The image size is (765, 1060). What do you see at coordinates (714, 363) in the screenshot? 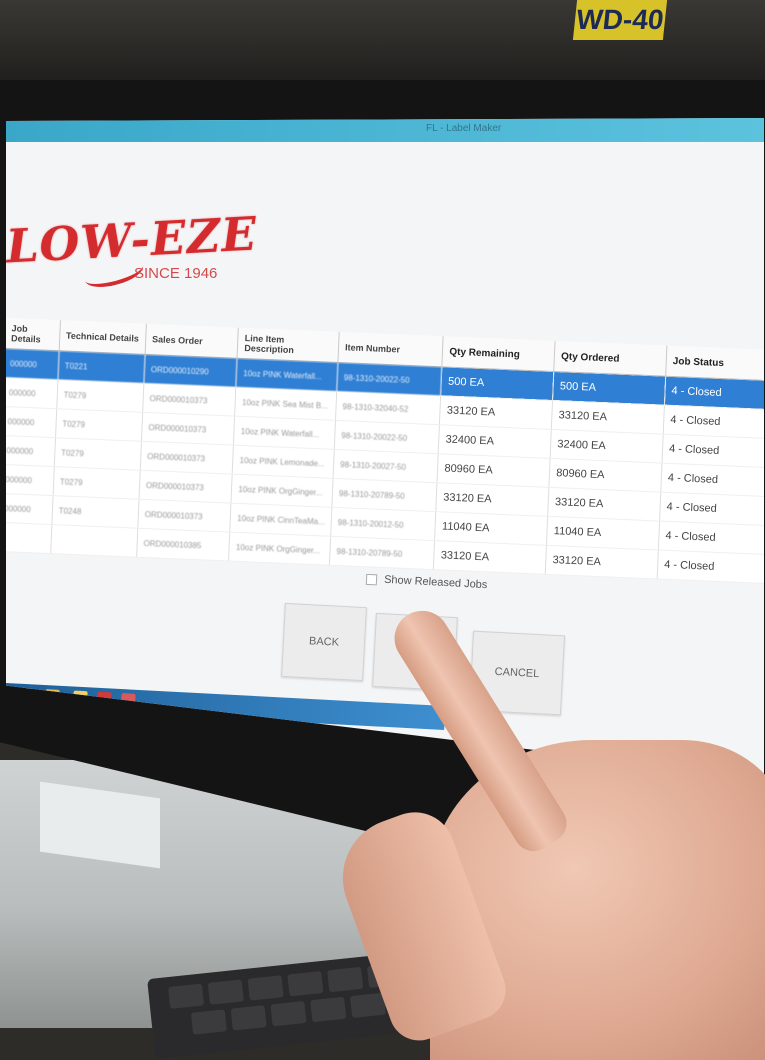
I see `column-header: Job Status` at bounding box center [714, 363].